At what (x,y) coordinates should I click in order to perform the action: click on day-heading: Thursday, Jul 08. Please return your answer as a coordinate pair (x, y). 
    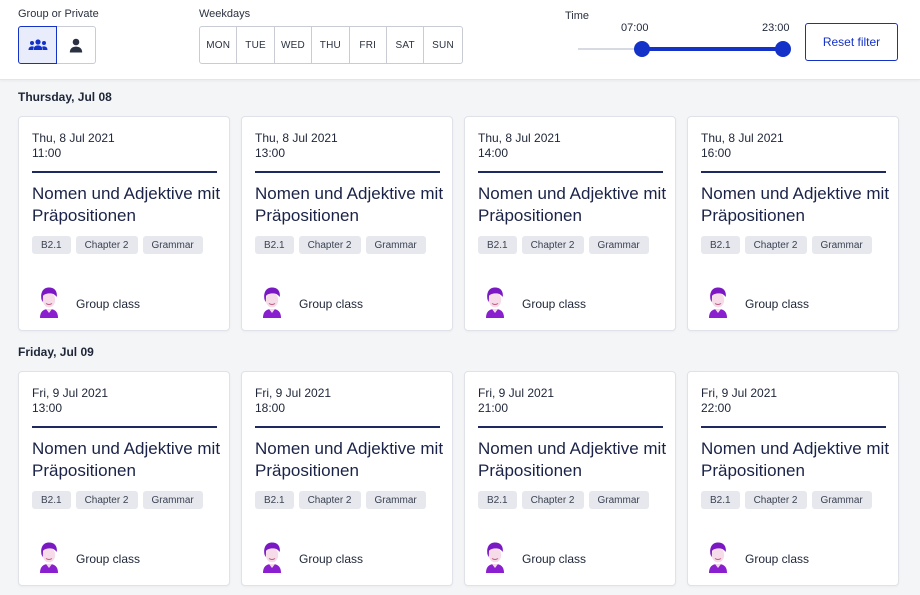
    Looking at the image, I should click on (65, 97).